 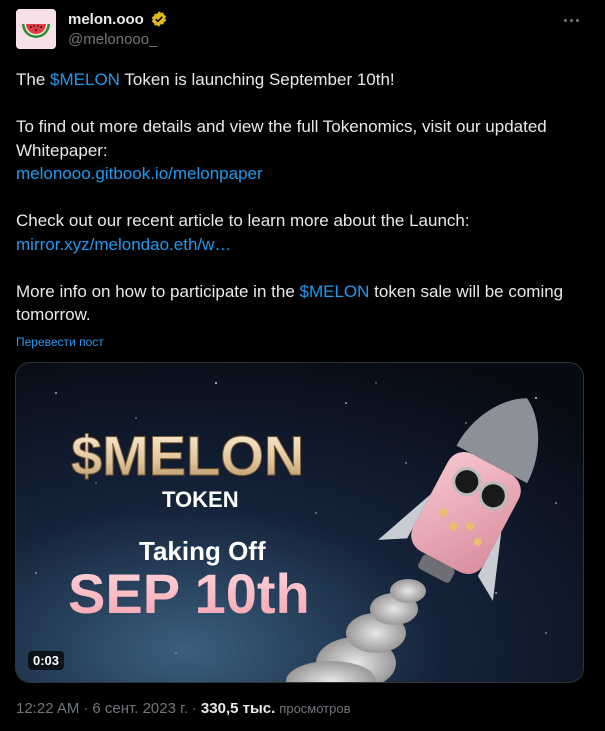 I want to click on post-date: 6 сент. 2023 г., so click(x=140, y=708).